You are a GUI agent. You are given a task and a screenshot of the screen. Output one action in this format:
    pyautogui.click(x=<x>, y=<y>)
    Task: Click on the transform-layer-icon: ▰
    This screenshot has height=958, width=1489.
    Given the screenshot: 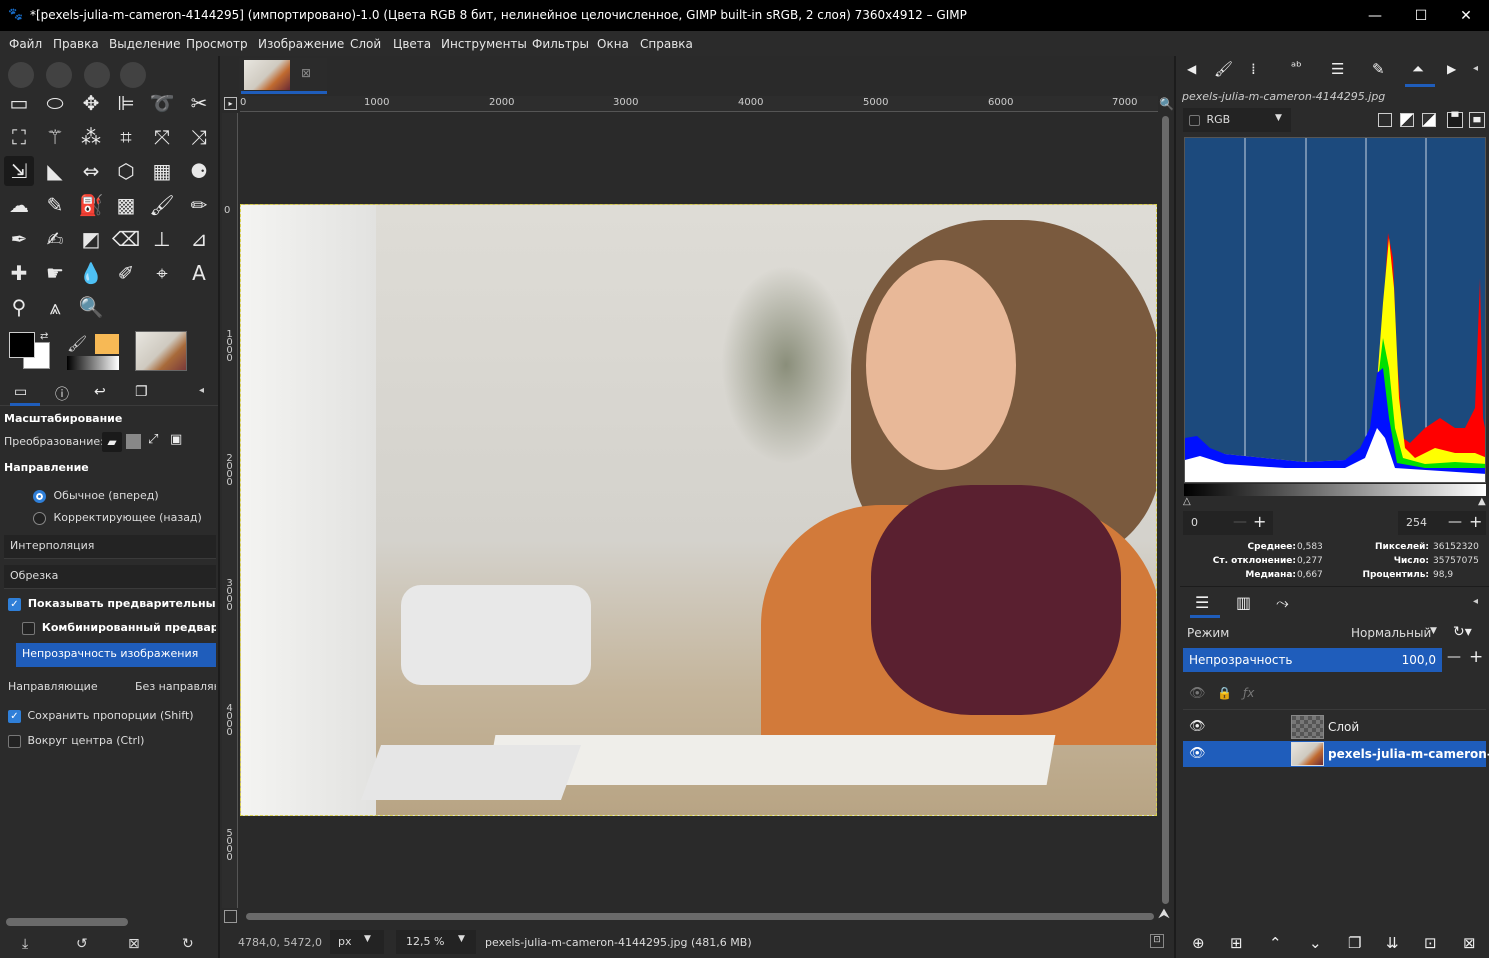 What is the action you would take?
    pyautogui.click(x=112, y=442)
    